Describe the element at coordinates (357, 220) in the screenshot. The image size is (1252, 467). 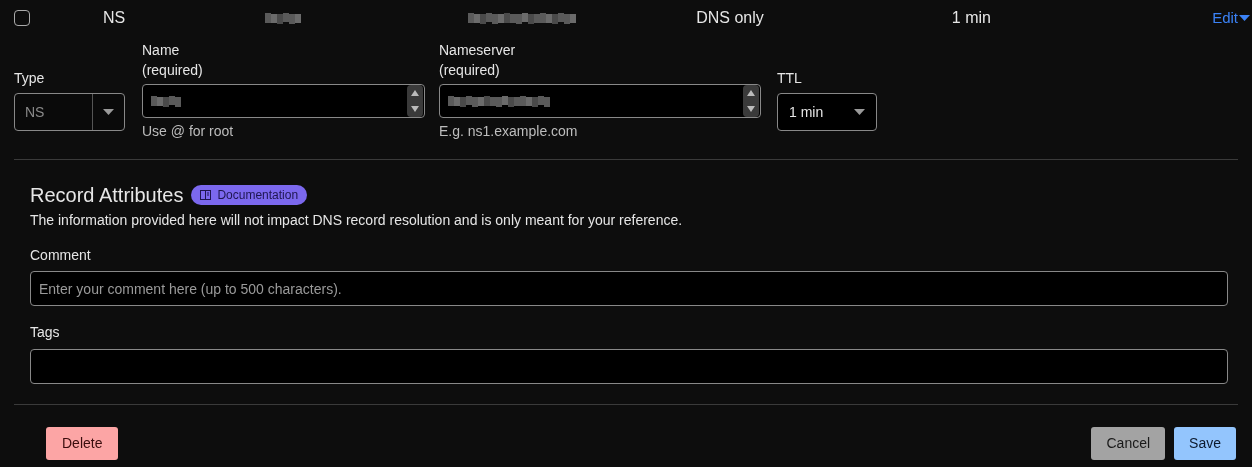
I see `section-description: The information provided here will not impact DNS record resolution and is only meant for your reference.` at that location.